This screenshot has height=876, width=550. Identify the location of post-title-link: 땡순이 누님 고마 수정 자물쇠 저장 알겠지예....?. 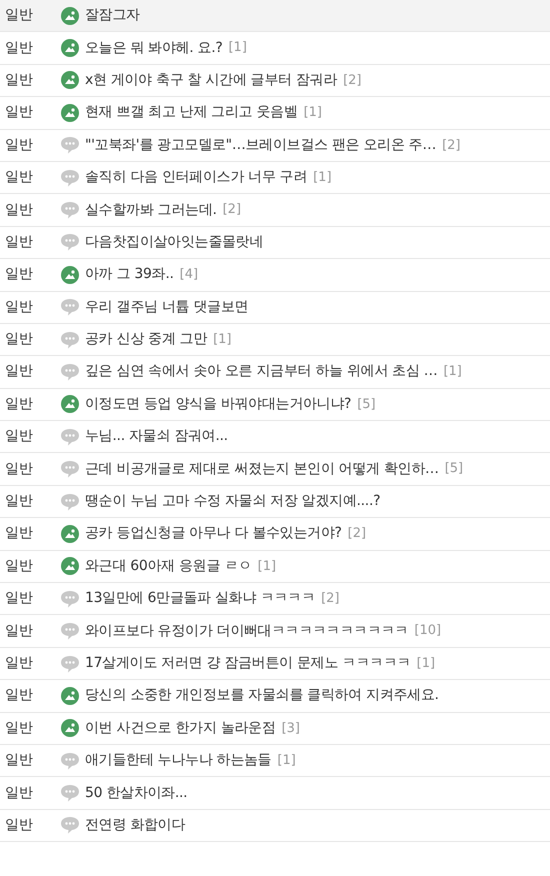
(232, 501).